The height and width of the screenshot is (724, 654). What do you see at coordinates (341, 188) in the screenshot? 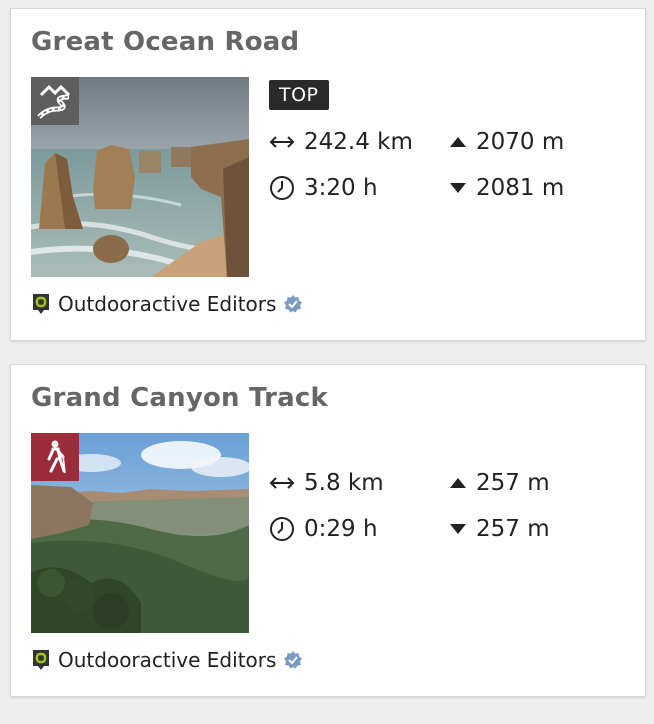
I see `duration-value: 3:20 h` at bounding box center [341, 188].